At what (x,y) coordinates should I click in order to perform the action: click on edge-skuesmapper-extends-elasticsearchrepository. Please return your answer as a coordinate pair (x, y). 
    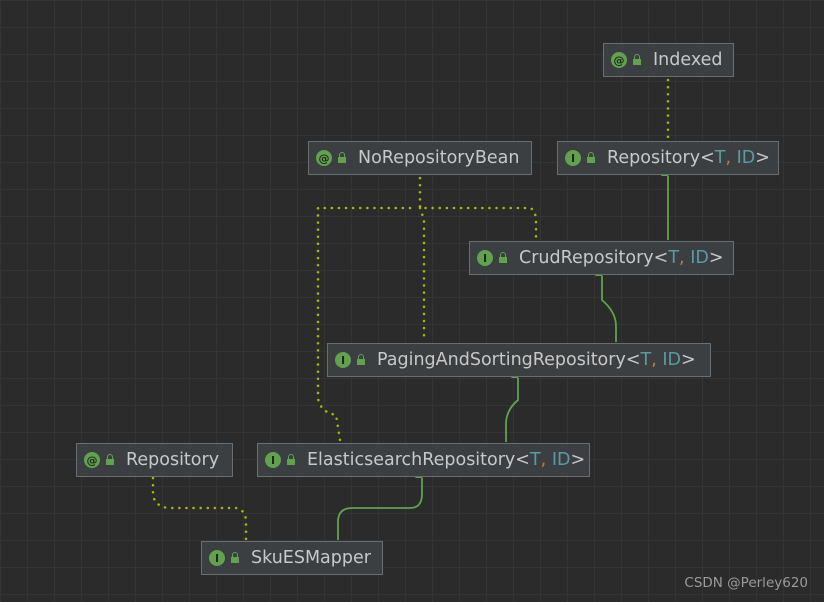
    Looking at the image, I should click on (380, 504).